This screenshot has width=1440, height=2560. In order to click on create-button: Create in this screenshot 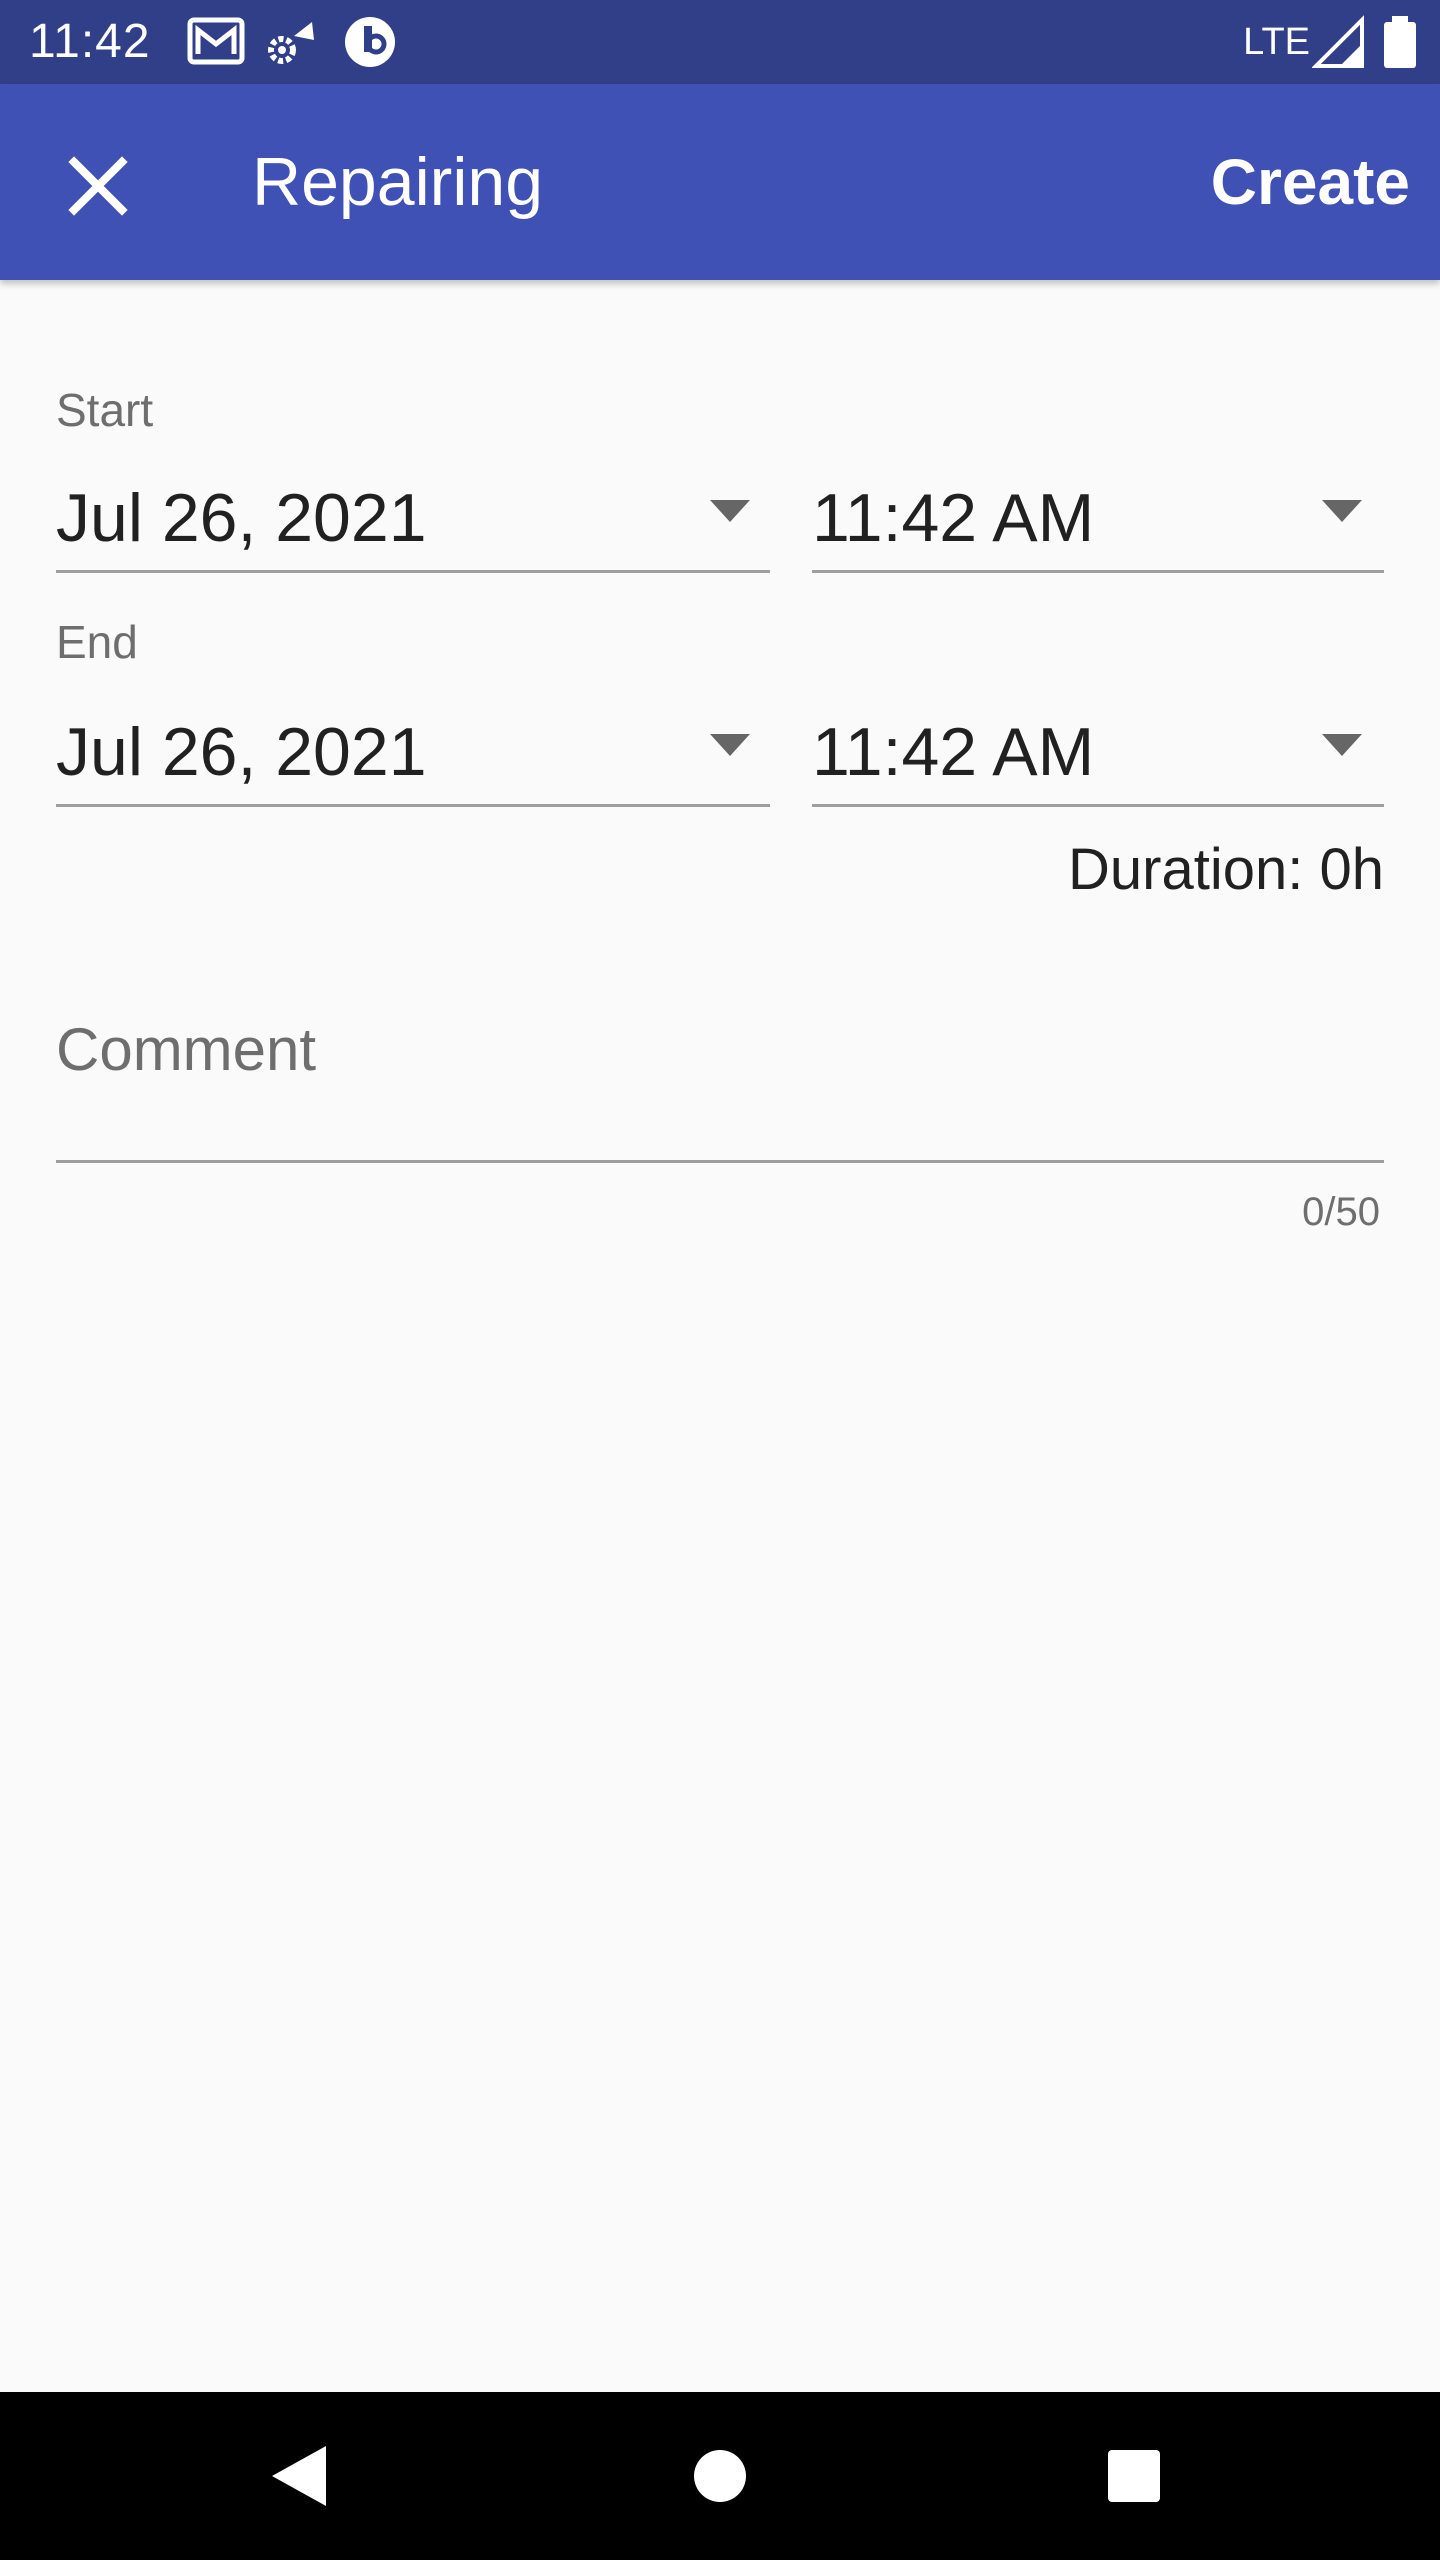, I will do `click(1310, 182)`.